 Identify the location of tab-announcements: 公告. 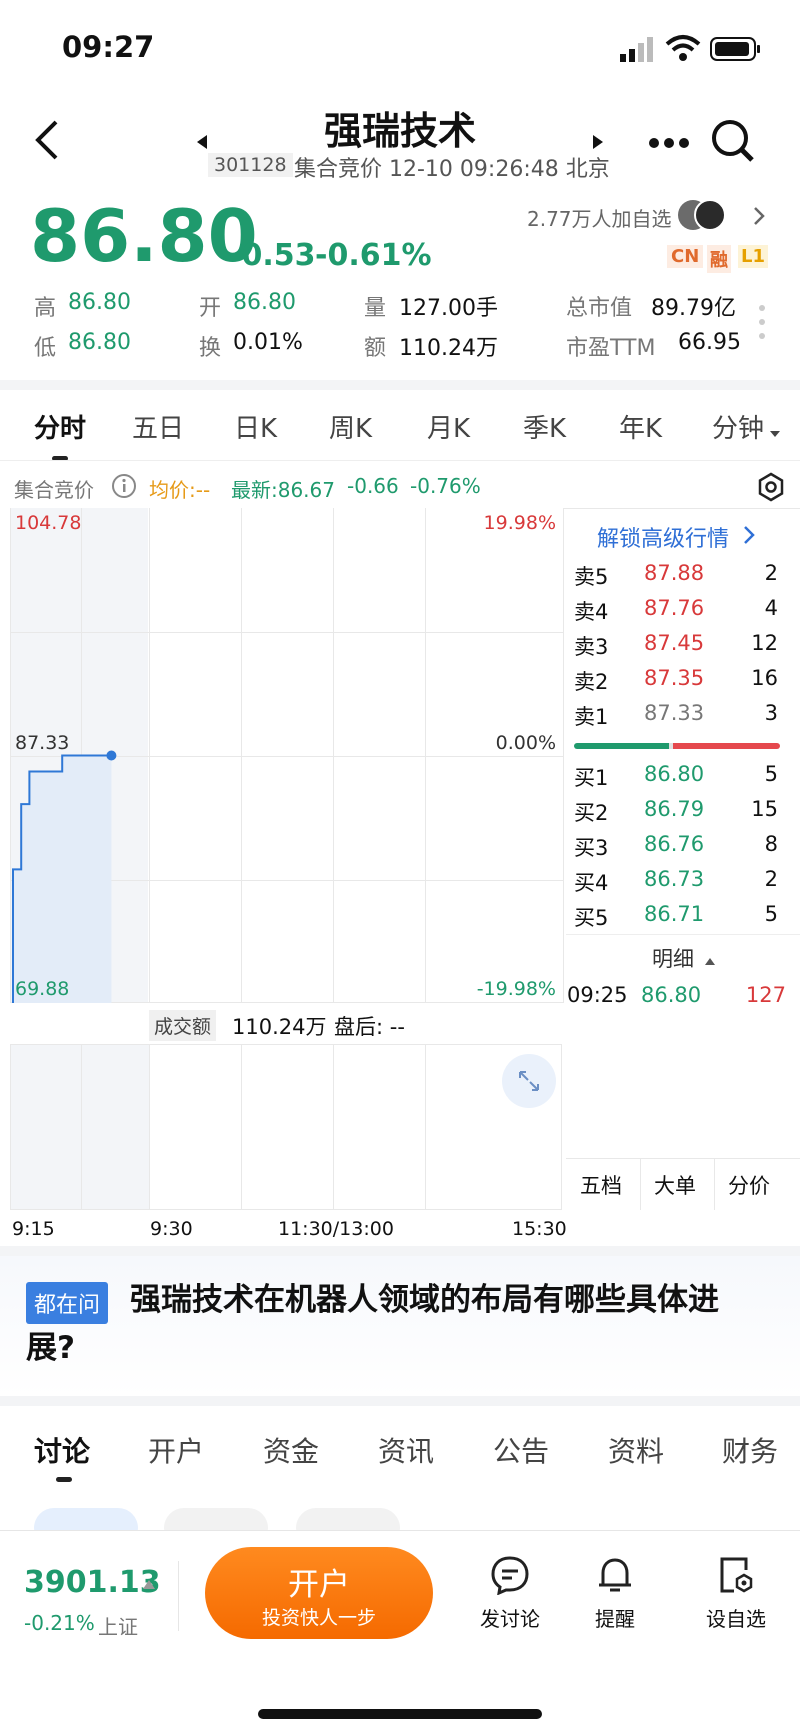
(521, 1450).